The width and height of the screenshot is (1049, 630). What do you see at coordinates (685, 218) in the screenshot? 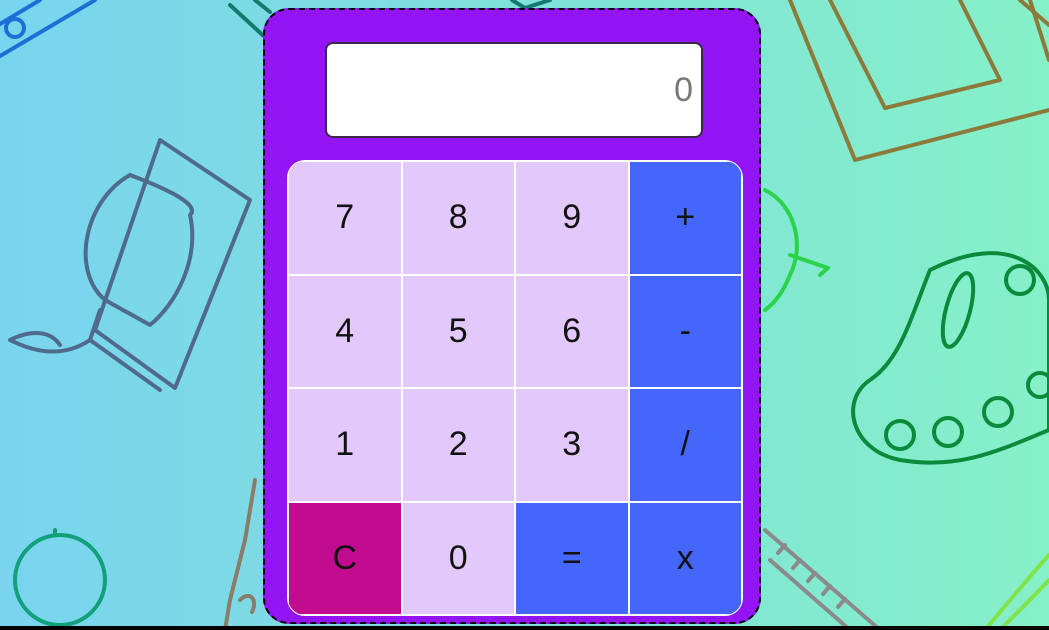
I see `key-add: +` at bounding box center [685, 218].